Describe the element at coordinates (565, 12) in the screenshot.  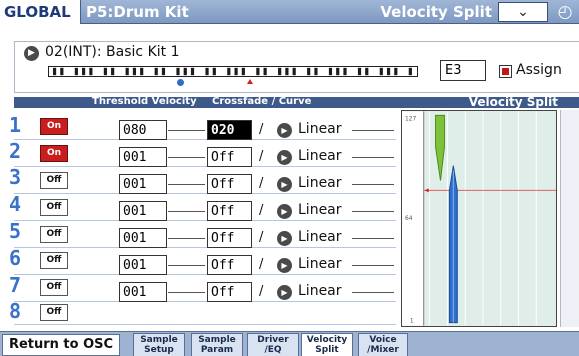
I see `clock-icon: ◴` at that location.